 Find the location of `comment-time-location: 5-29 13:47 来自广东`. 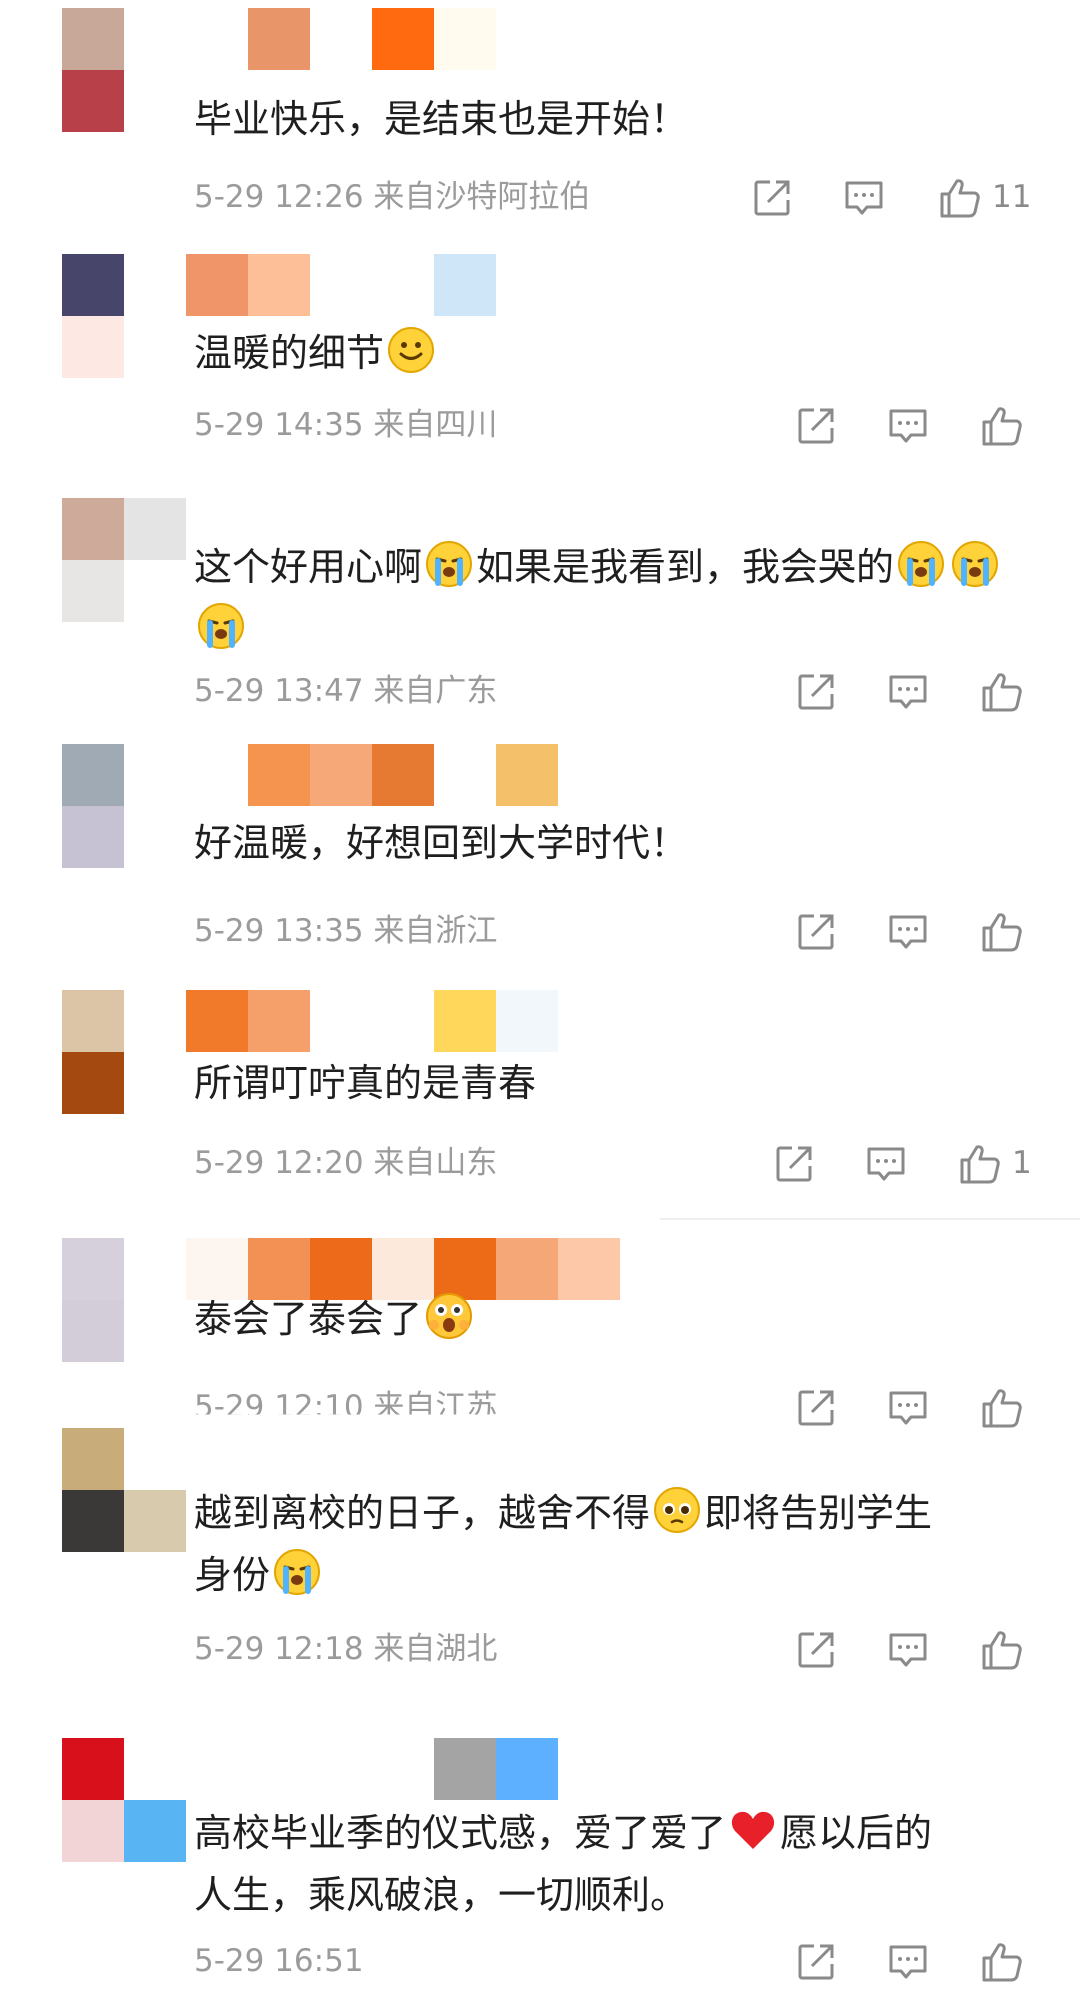

comment-time-location: 5-29 13:47 来自广东 is located at coordinates (346, 691).